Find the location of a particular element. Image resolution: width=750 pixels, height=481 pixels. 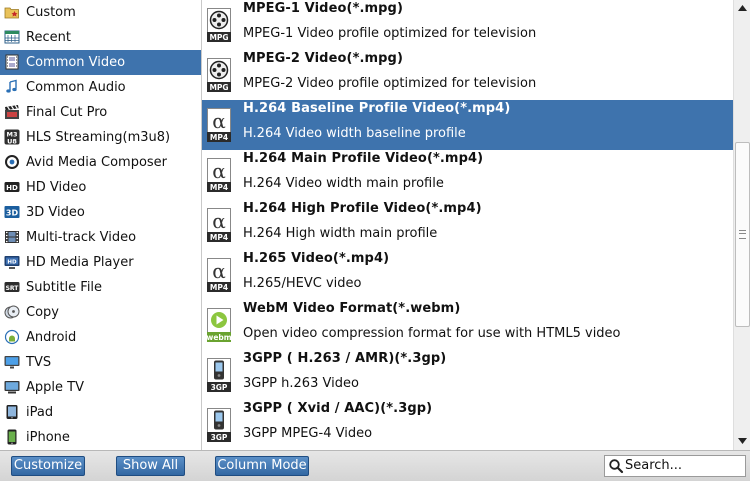

category-item-subtitle-file: SRT Subtitle File is located at coordinates (100, 287).